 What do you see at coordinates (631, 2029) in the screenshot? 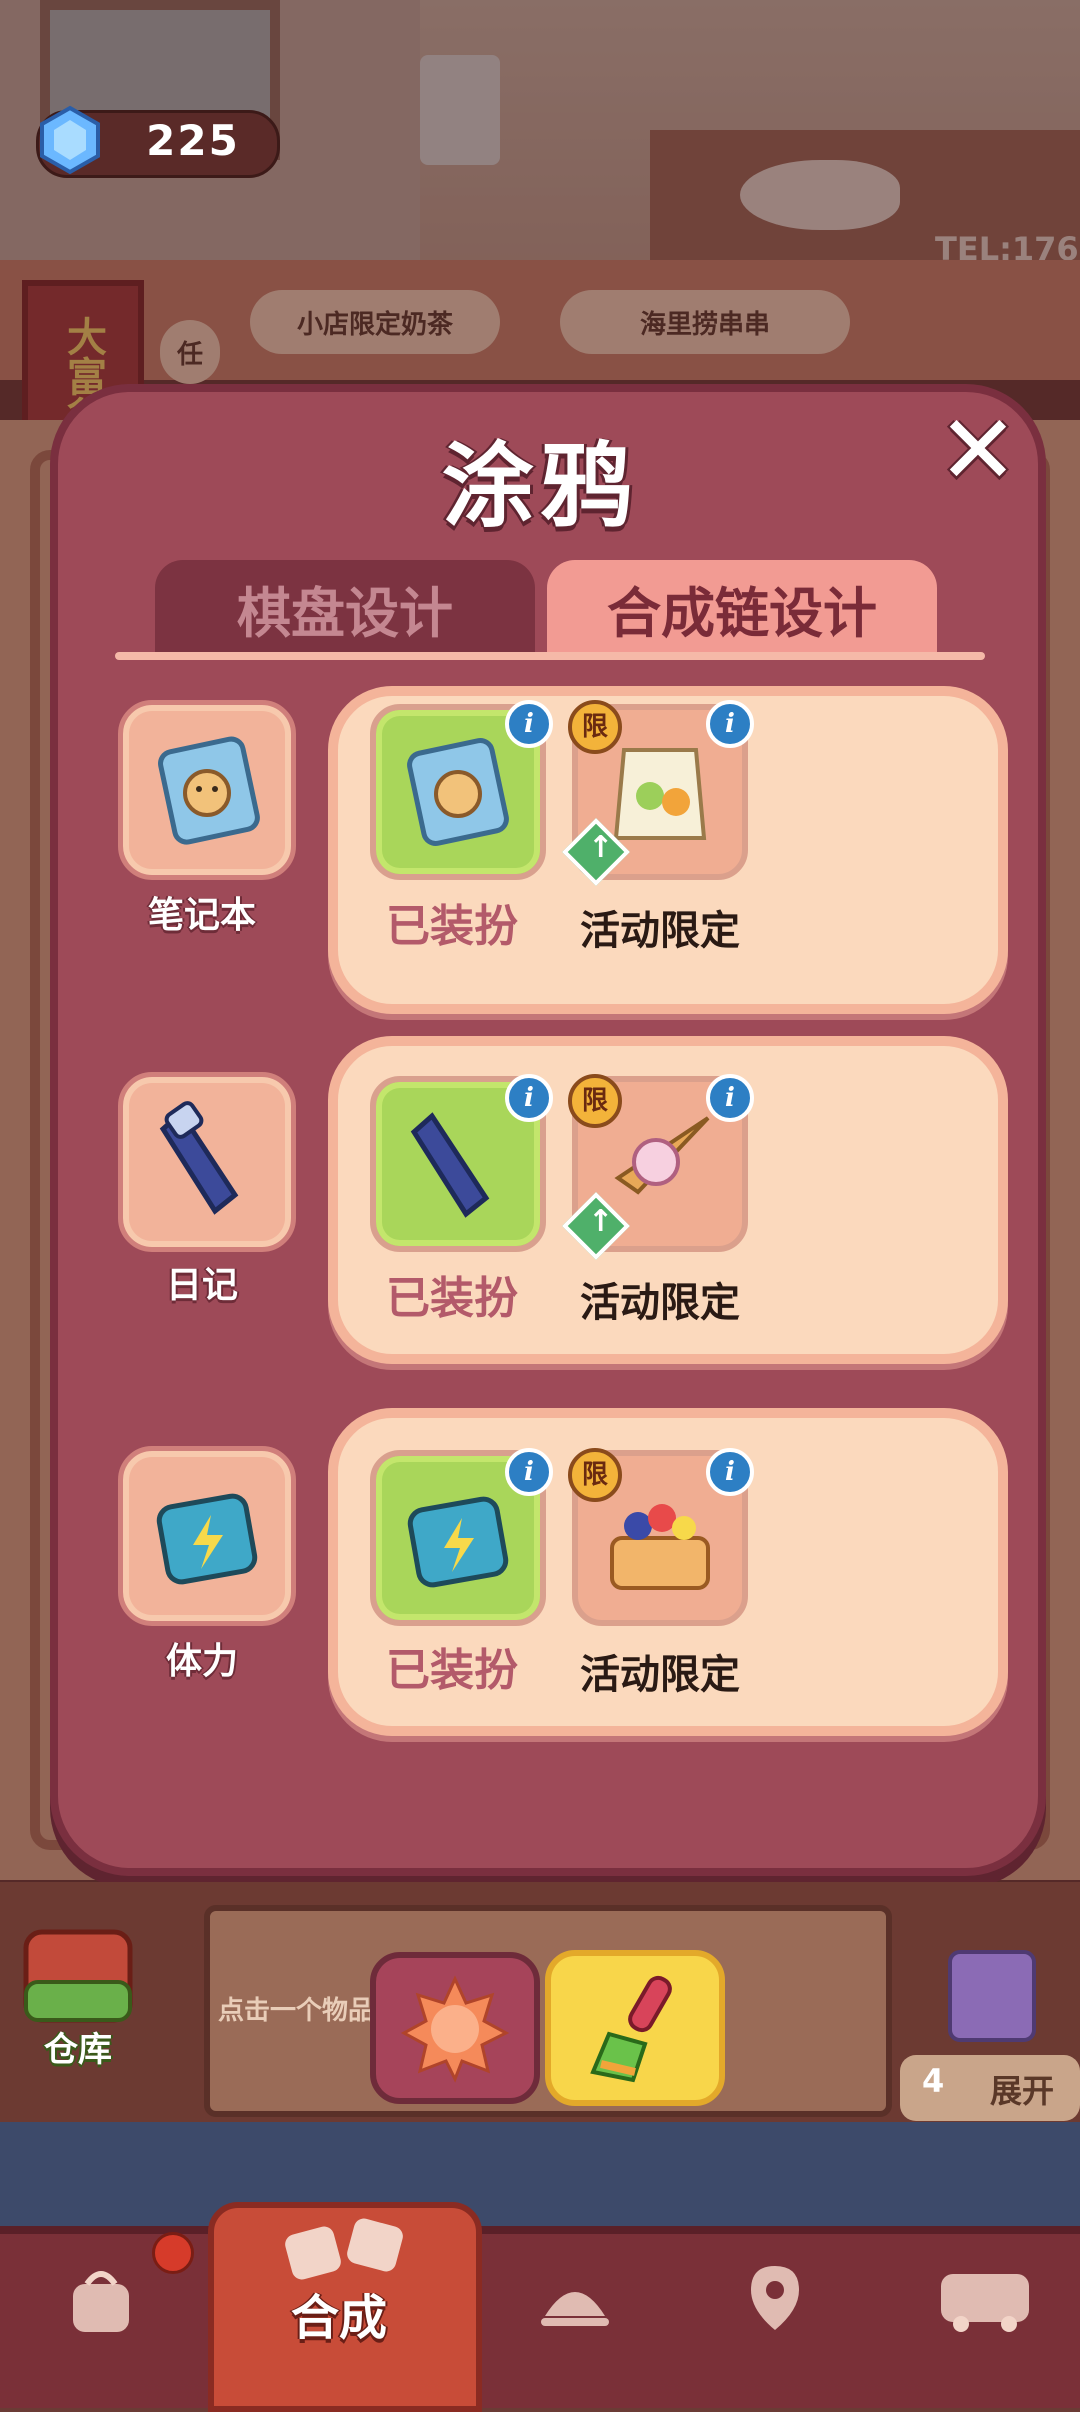
I see `paintbrush-icon` at bounding box center [631, 2029].